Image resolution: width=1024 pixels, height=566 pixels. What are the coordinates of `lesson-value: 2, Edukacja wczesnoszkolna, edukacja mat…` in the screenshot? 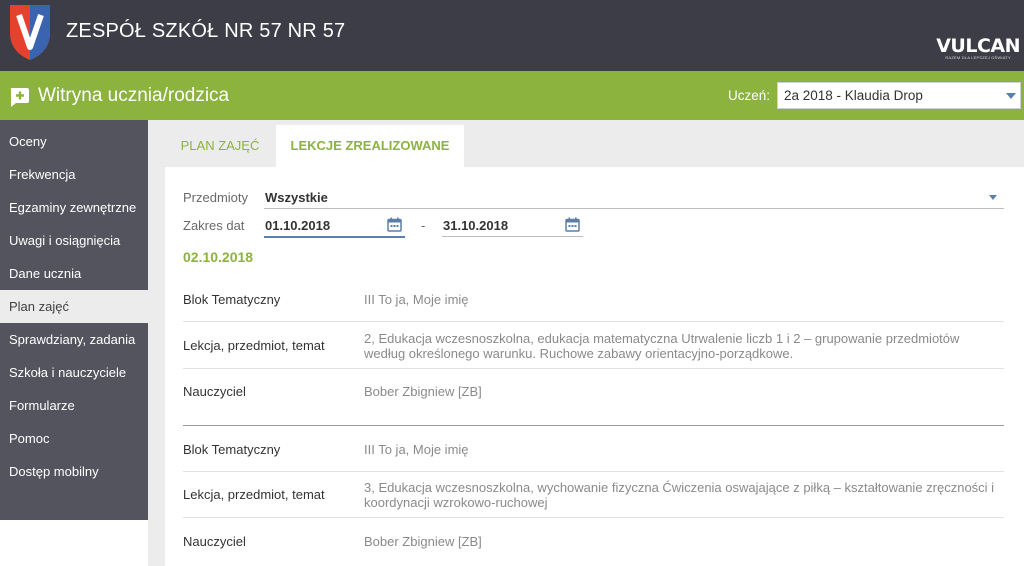 It's located at (662, 346).